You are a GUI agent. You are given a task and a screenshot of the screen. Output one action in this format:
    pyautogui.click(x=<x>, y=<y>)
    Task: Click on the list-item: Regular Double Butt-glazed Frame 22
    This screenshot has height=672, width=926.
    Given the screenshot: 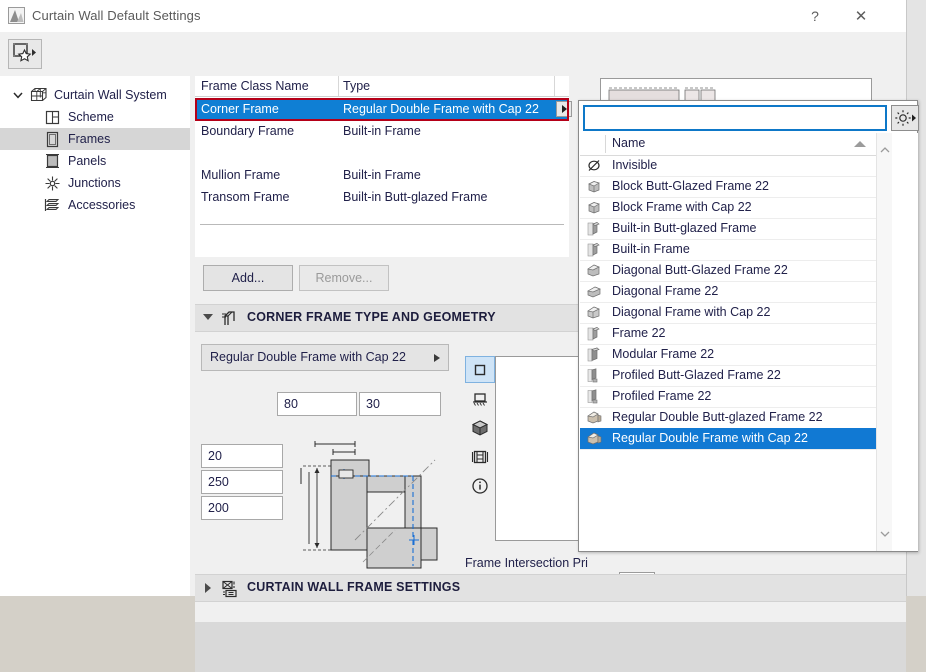 What is the action you would take?
    pyautogui.click(x=728, y=418)
    